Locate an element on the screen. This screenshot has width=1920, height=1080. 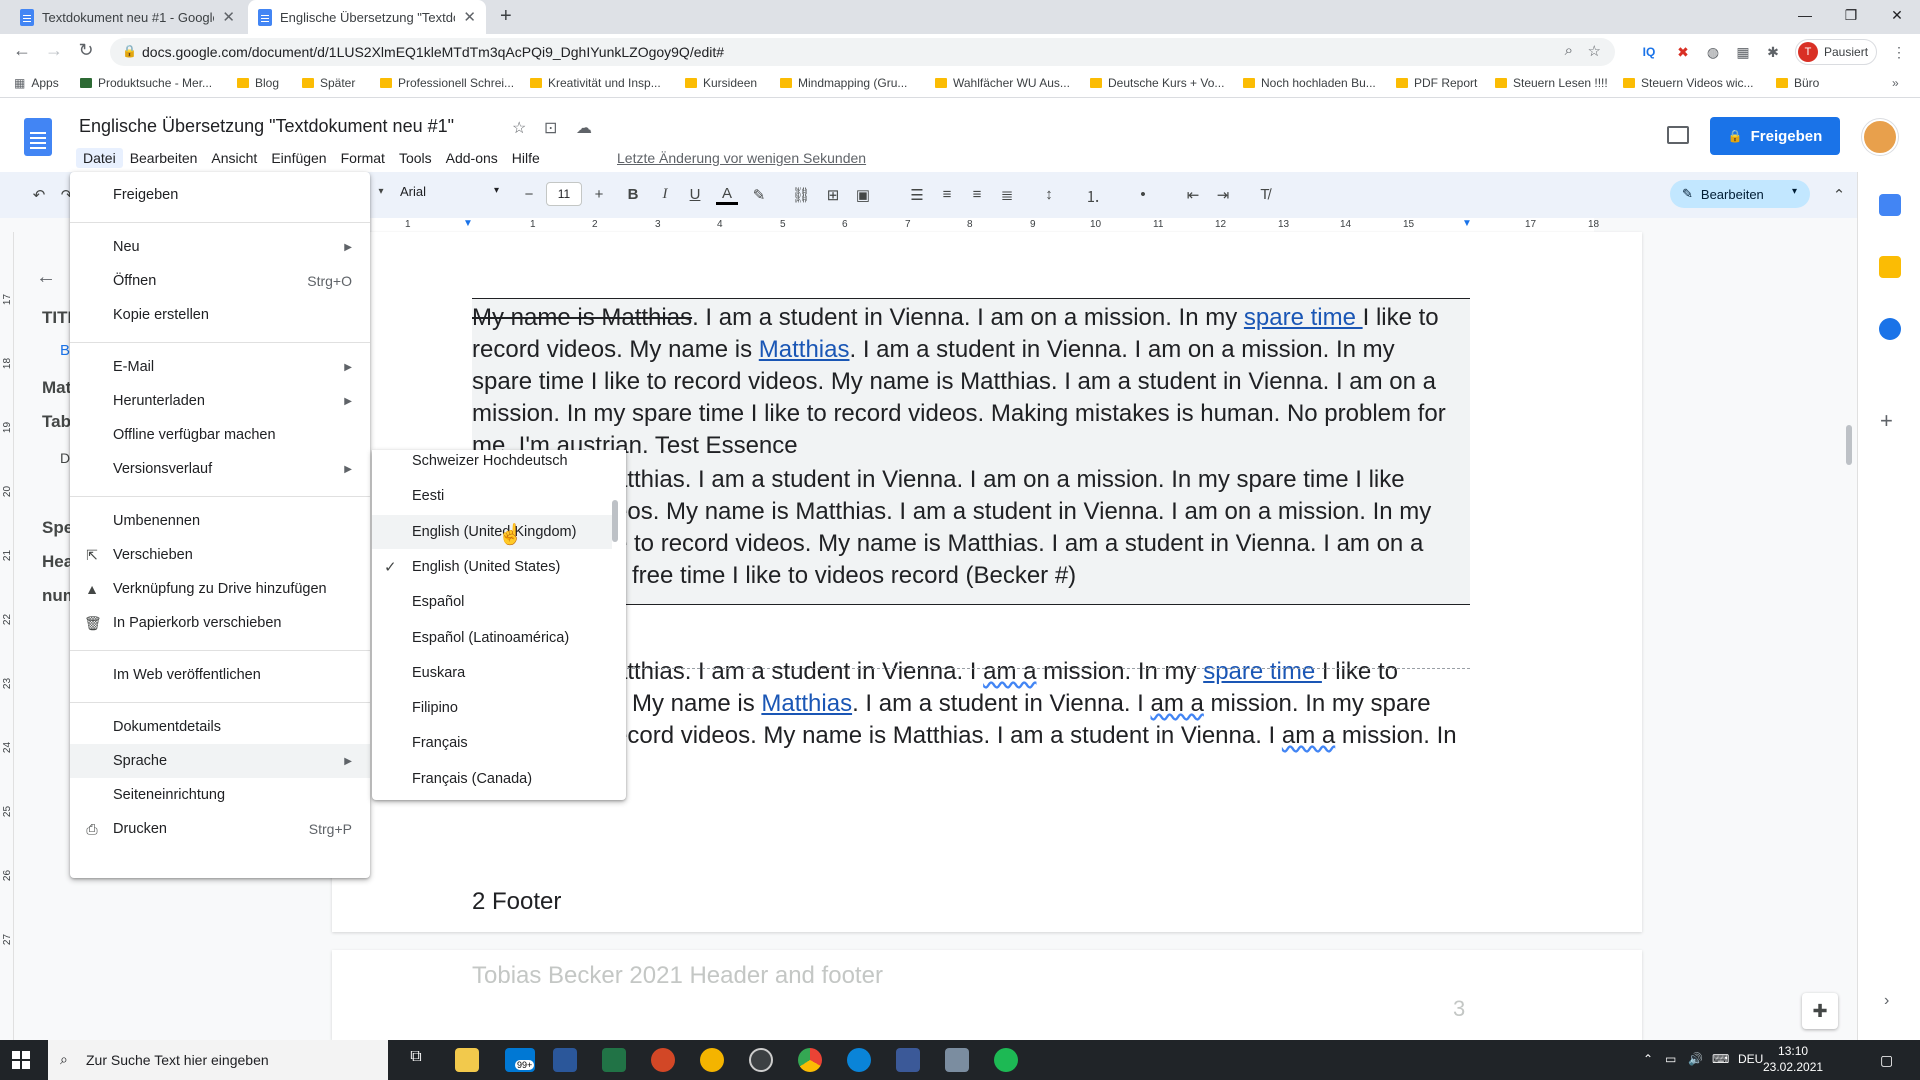
bookmarks-overflow-icon: » is located at coordinates (1895, 83).